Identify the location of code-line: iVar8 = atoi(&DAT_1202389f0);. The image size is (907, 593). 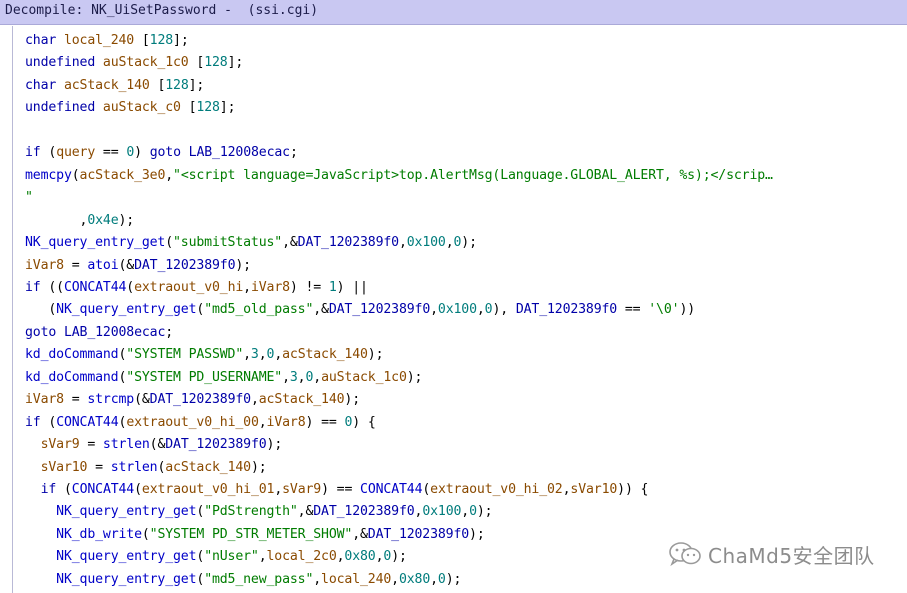
(138, 265).